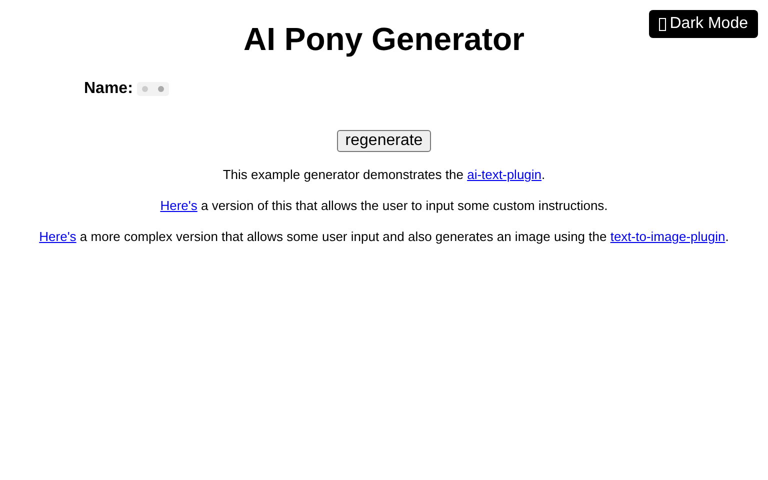  I want to click on regenerate-button: regenerate, so click(384, 141).